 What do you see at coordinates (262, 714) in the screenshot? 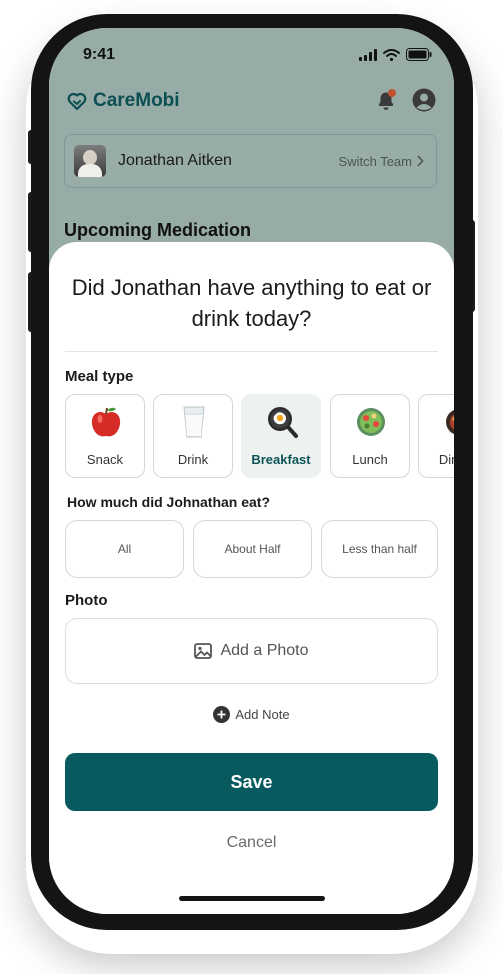
I see `add-note-label: Add Note` at bounding box center [262, 714].